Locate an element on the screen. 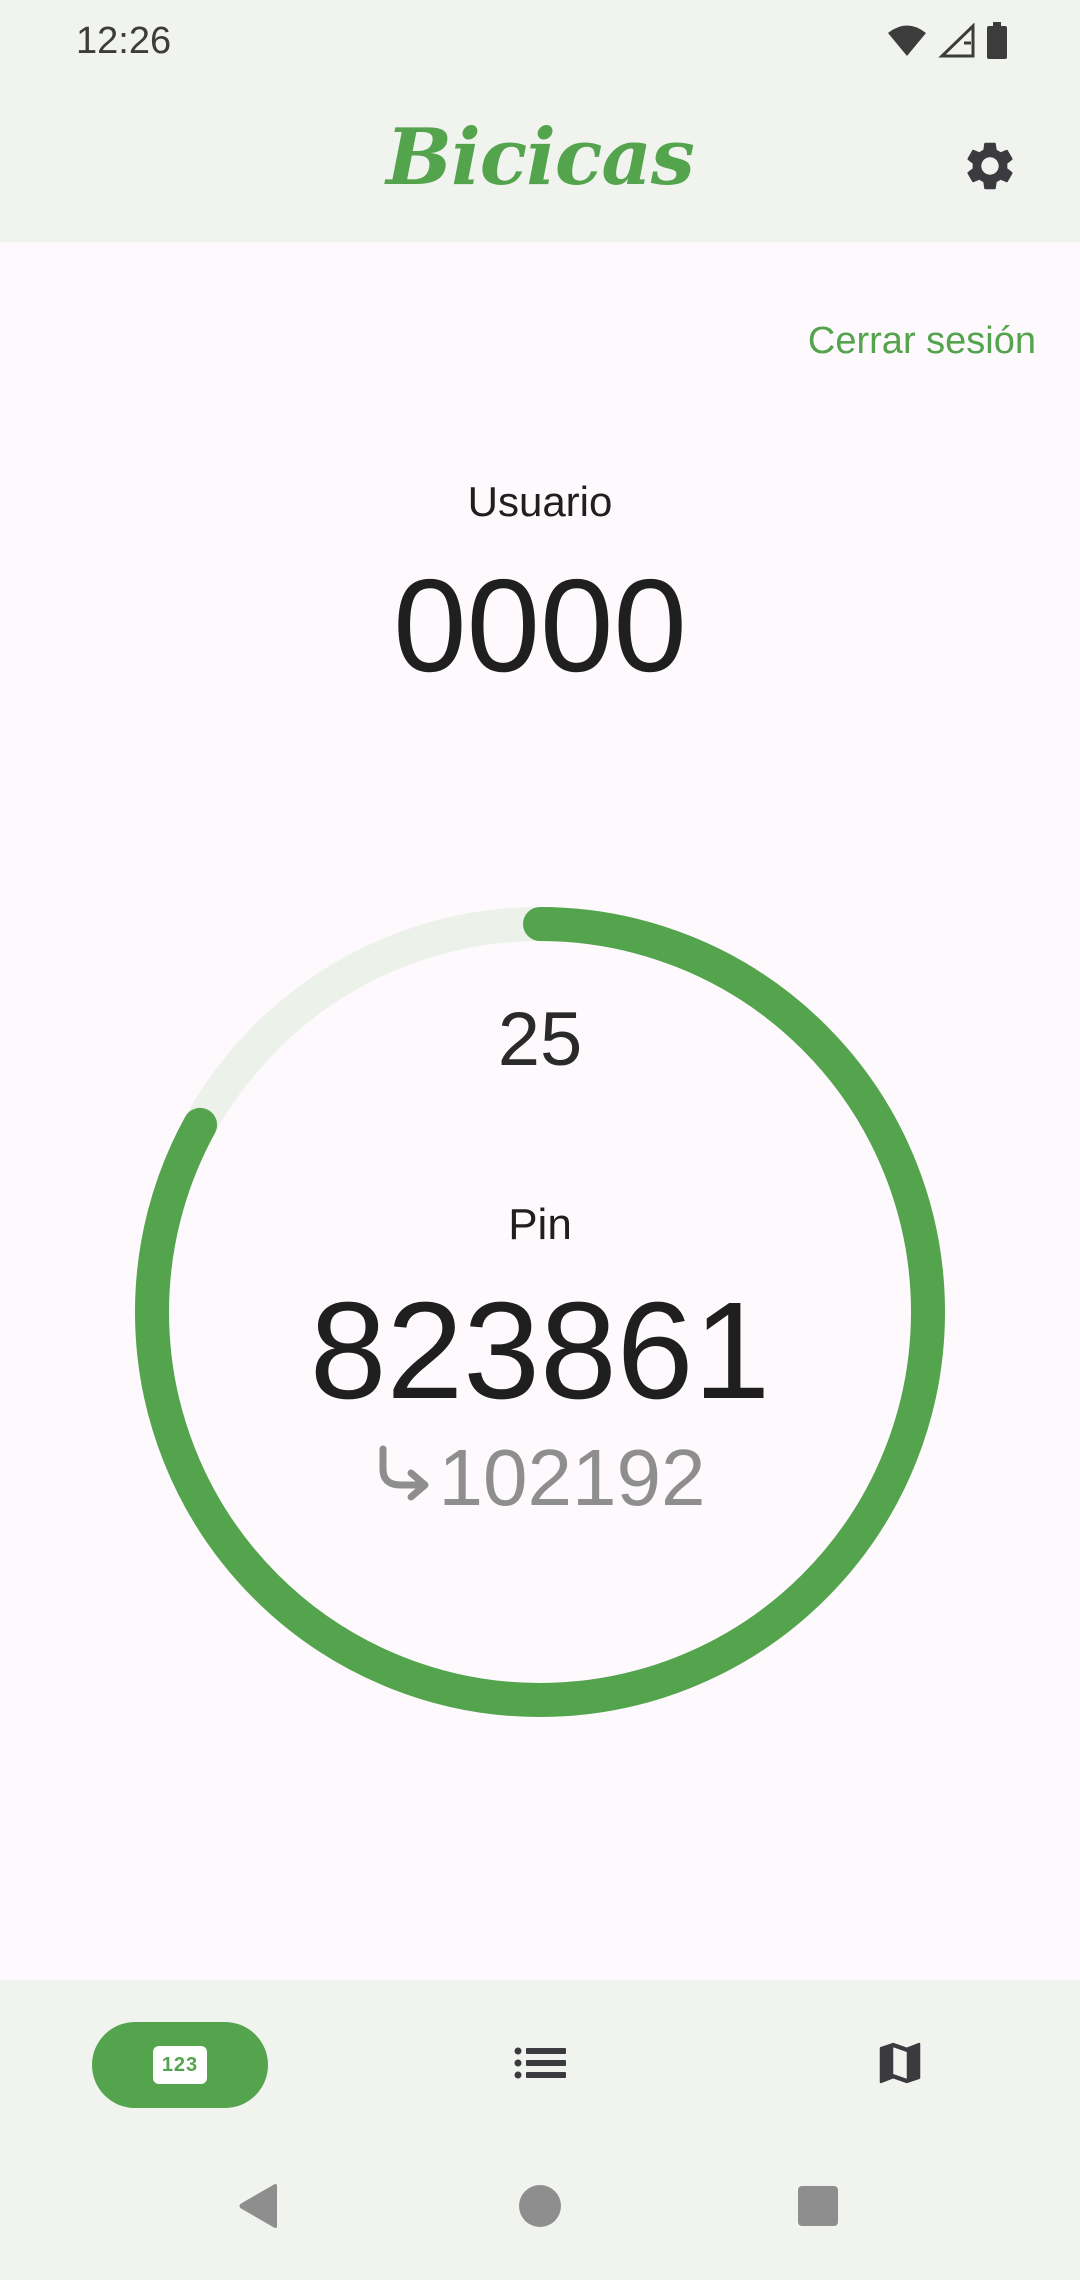 Image resolution: width=1080 pixels, height=2280 pixels. logout-link: Cerrar sesión is located at coordinates (922, 341).